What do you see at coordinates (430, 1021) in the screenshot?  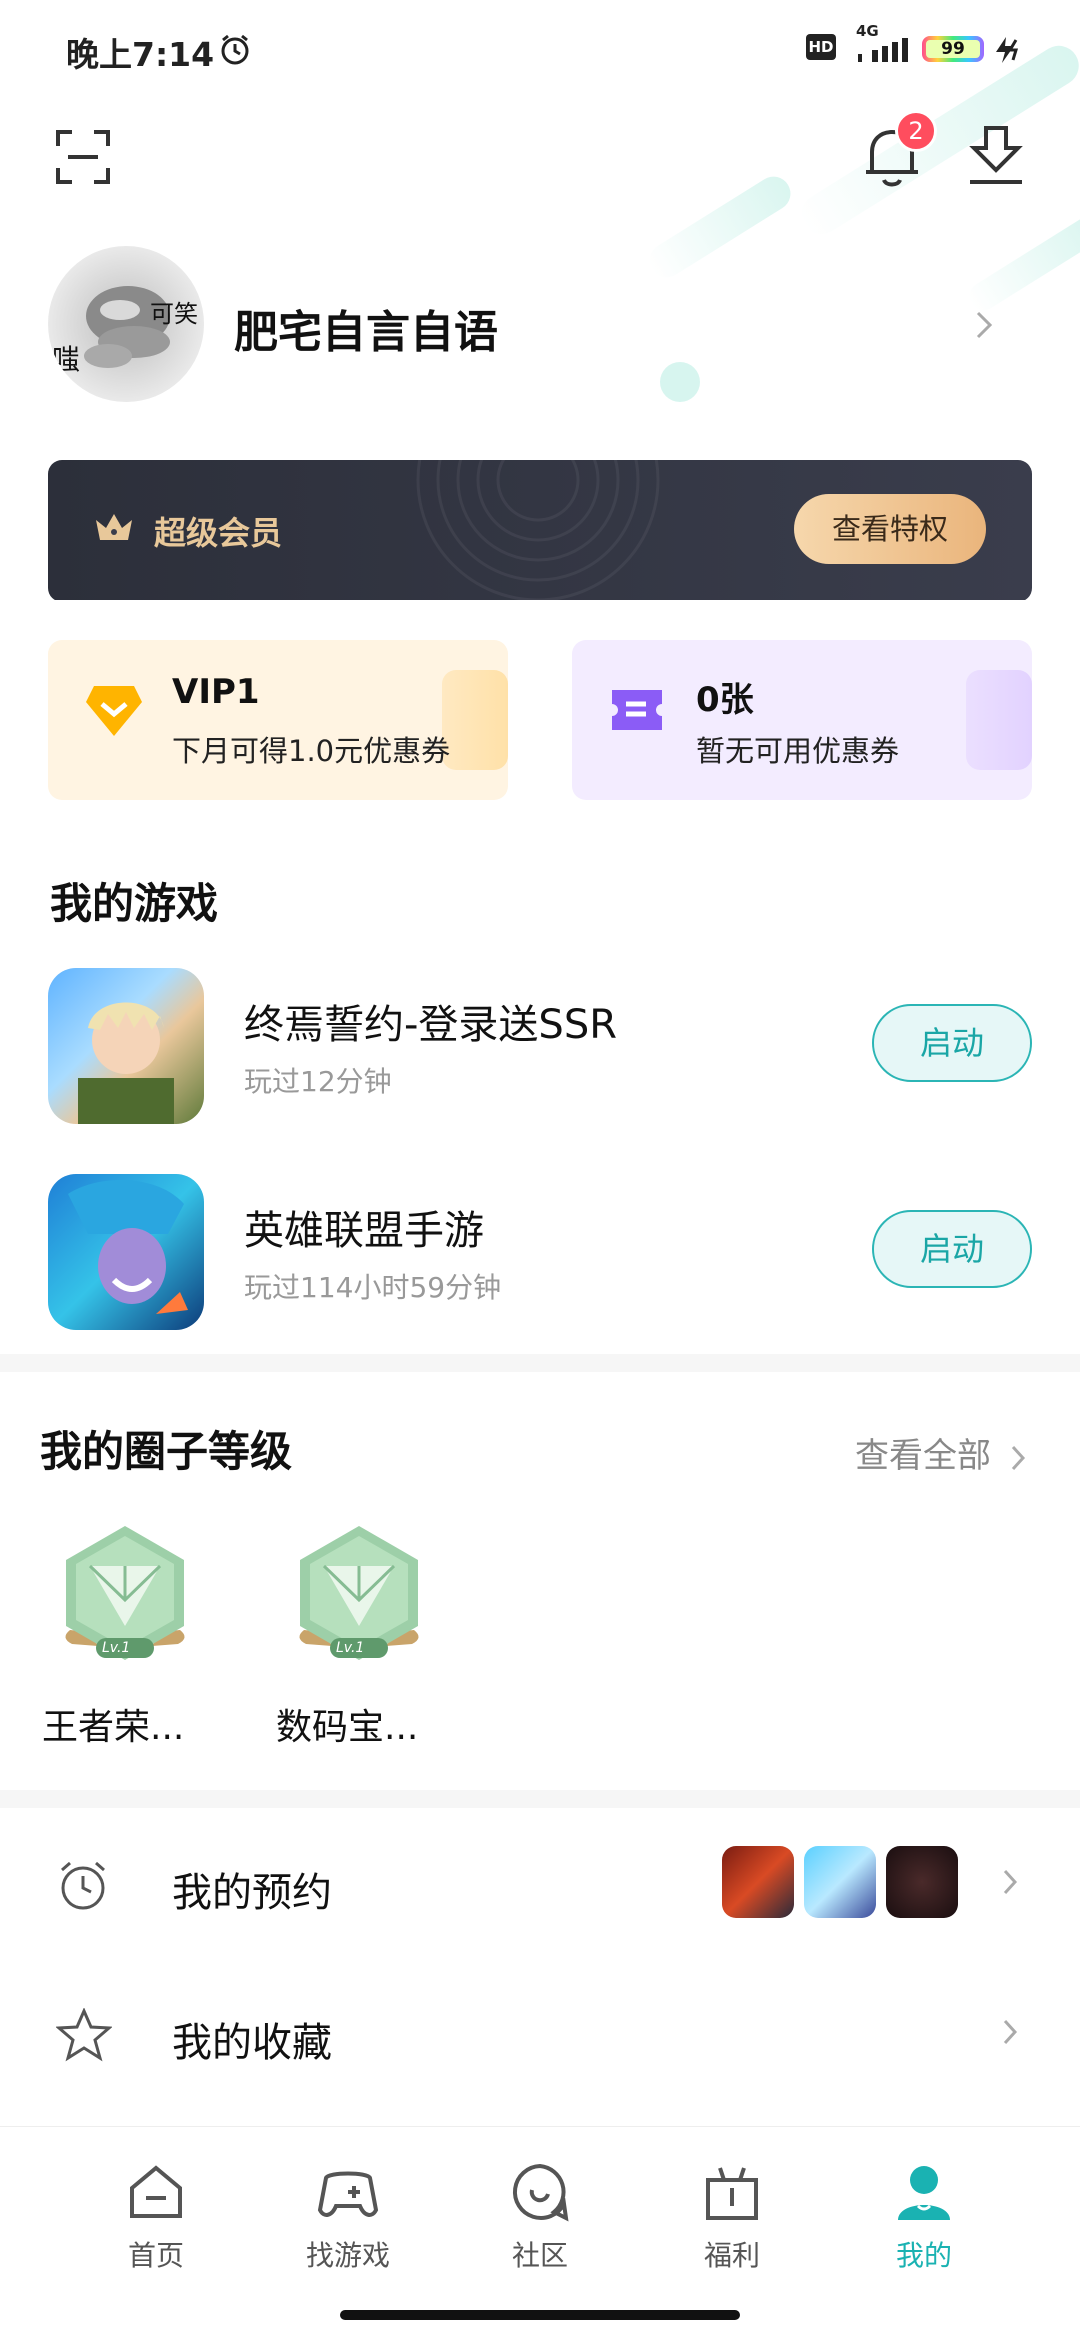 I see `game-name: 终焉誓约-登录送SSR` at bounding box center [430, 1021].